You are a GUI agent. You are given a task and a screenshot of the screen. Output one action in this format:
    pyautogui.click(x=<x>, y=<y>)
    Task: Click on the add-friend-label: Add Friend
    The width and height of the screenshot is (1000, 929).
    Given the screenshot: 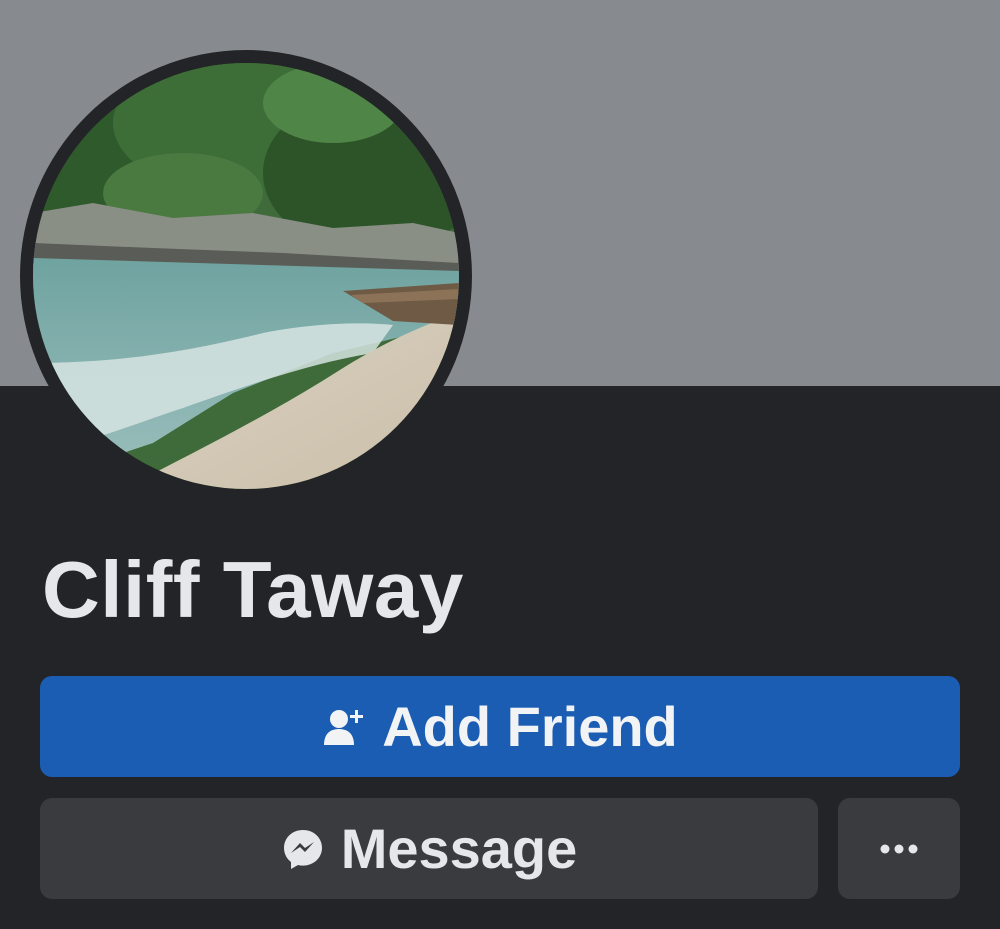 What is the action you would take?
    pyautogui.click(x=530, y=726)
    